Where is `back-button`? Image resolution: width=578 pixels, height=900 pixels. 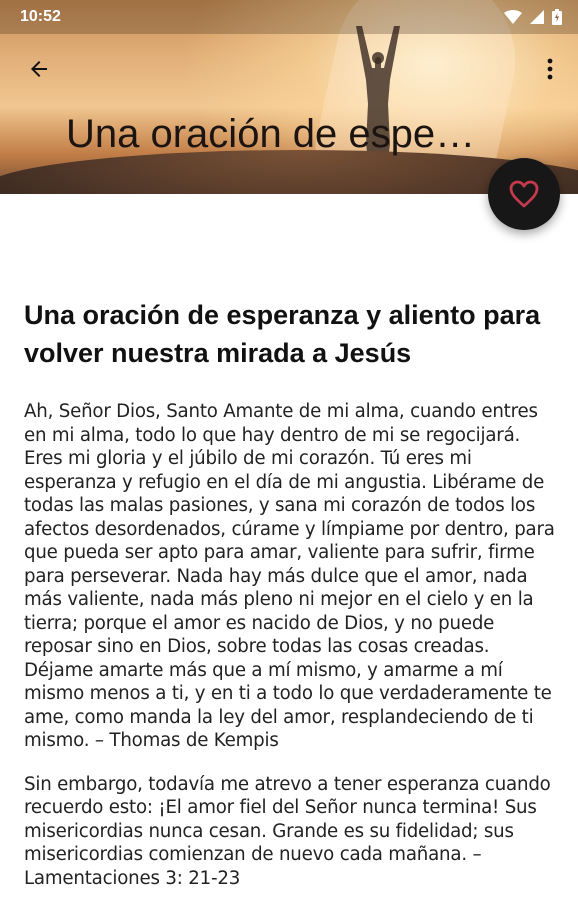
back-button is located at coordinates (39, 69).